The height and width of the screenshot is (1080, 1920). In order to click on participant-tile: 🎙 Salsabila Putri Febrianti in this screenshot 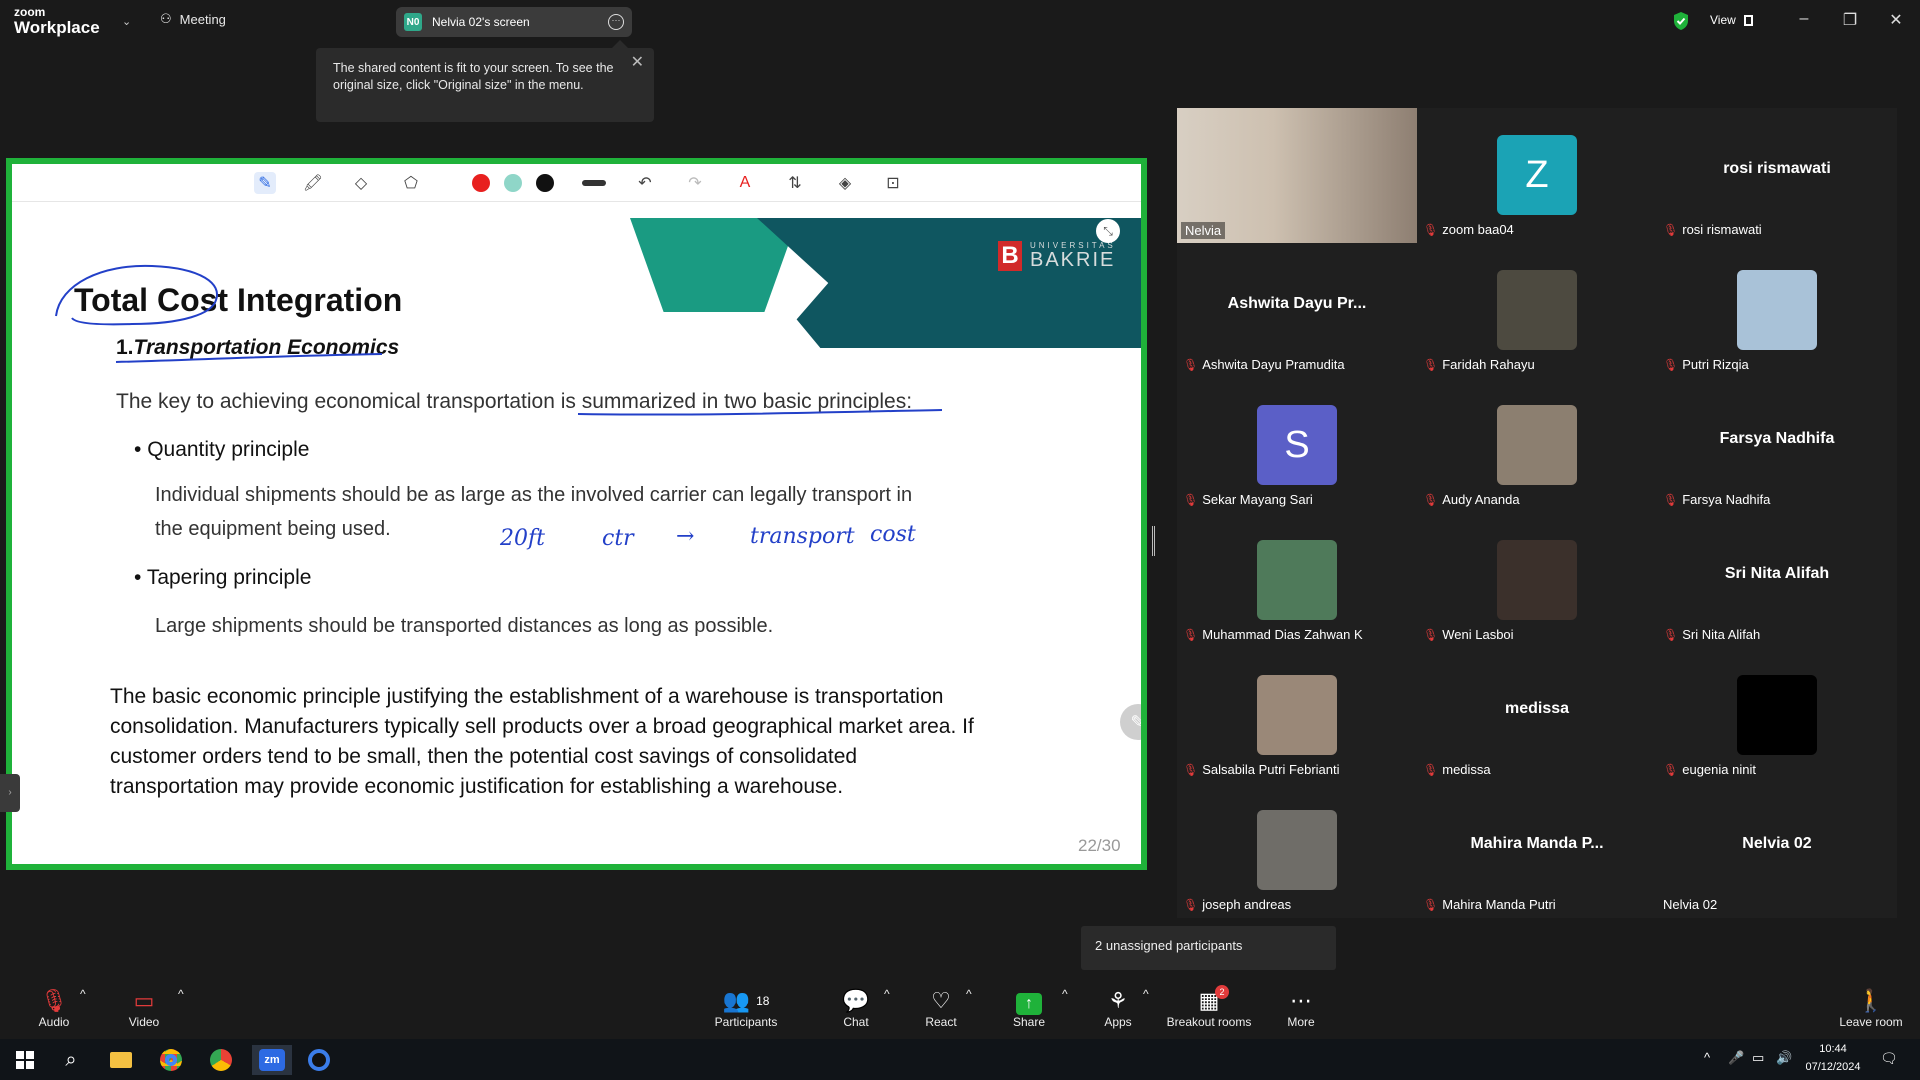, I will do `click(1297, 715)`.